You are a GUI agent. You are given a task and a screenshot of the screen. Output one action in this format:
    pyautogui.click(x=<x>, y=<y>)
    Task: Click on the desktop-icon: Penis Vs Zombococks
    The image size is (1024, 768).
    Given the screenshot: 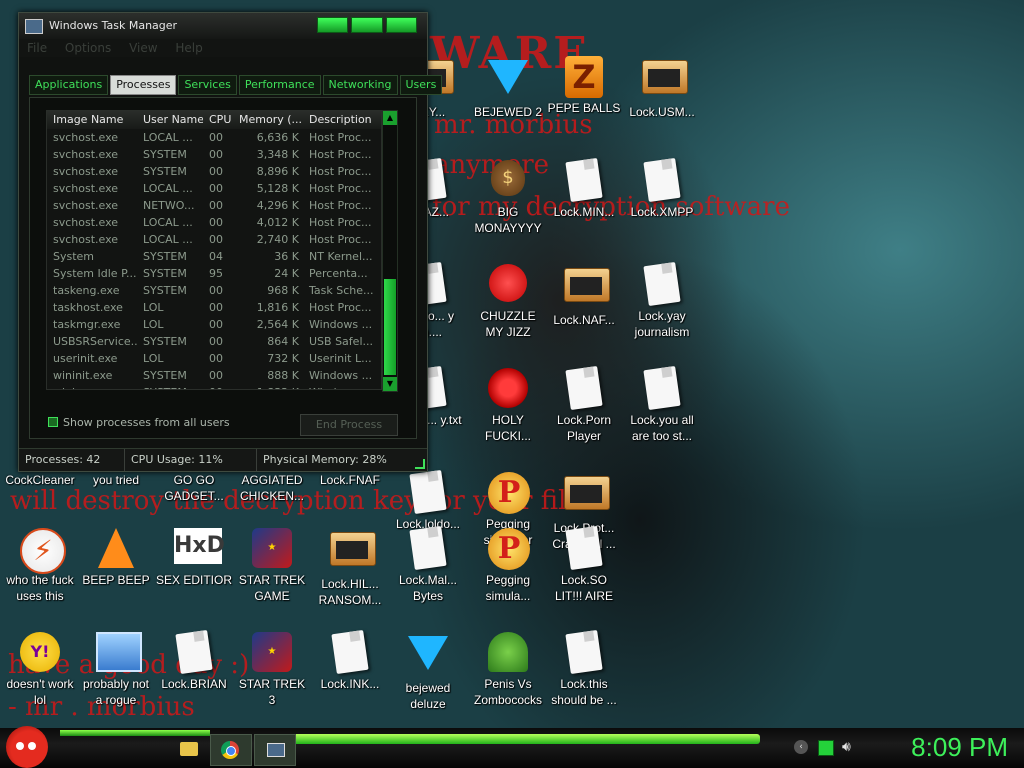 What is the action you would take?
    pyautogui.click(x=508, y=670)
    